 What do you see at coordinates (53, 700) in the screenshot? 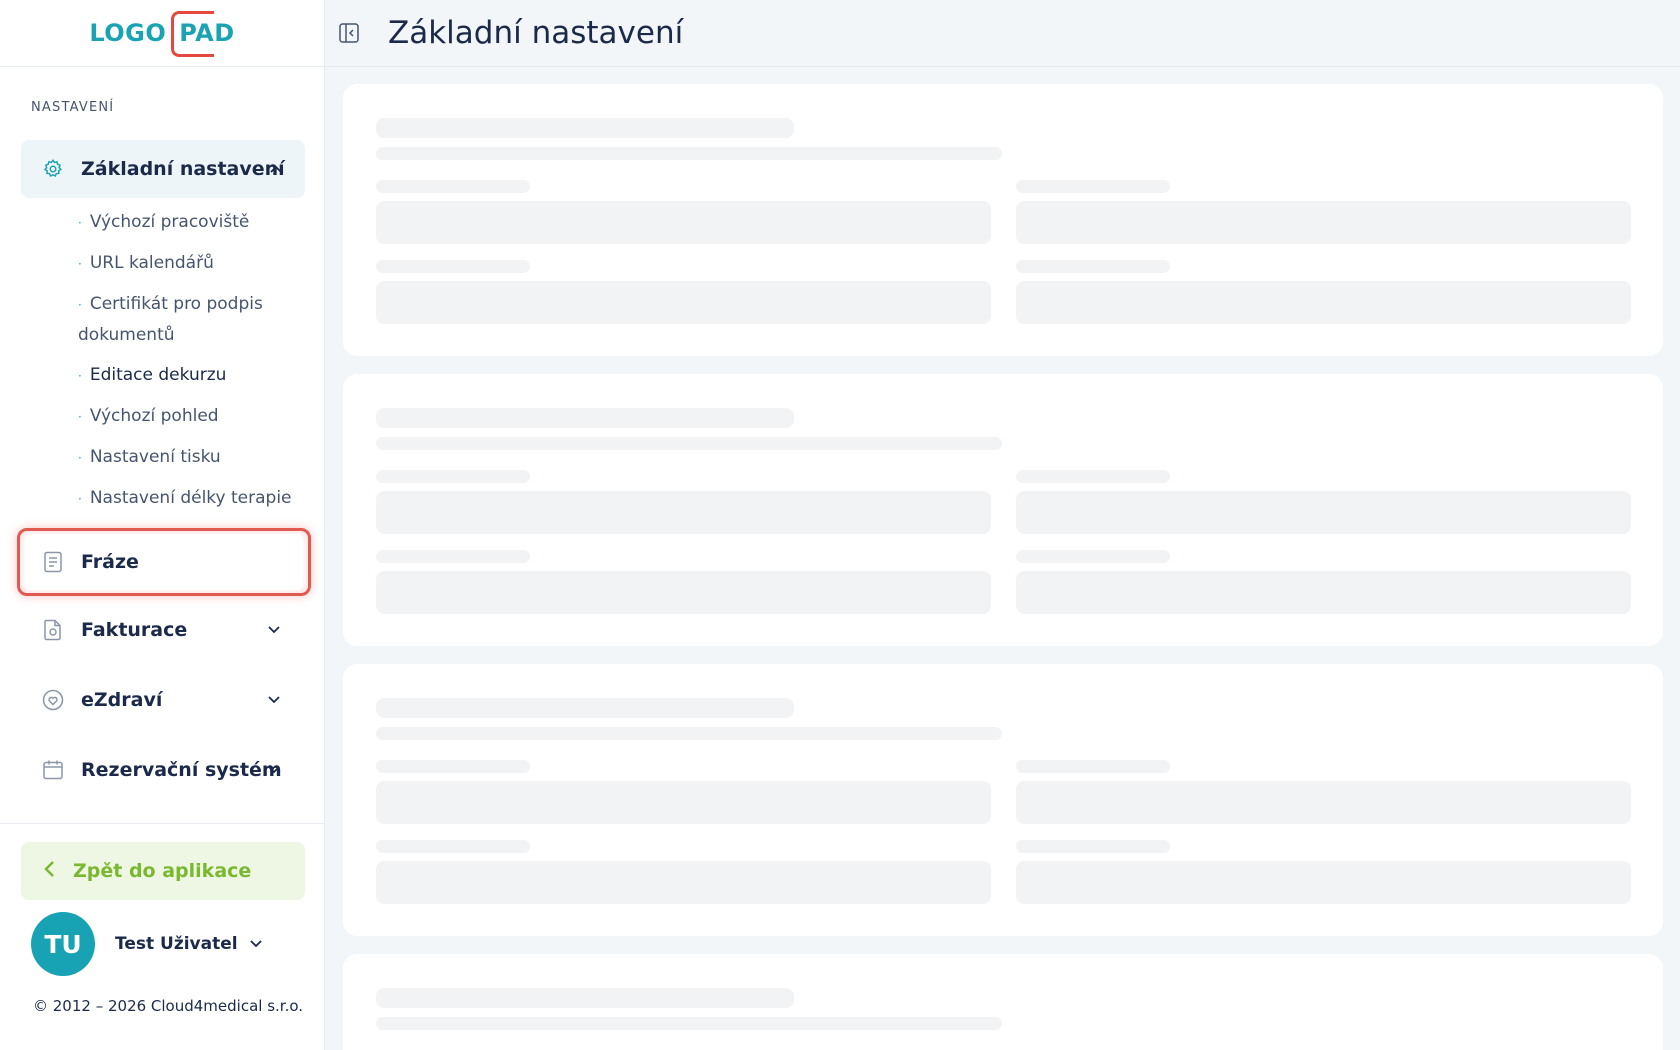
I see `heart-icon` at bounding box center [53, 700].